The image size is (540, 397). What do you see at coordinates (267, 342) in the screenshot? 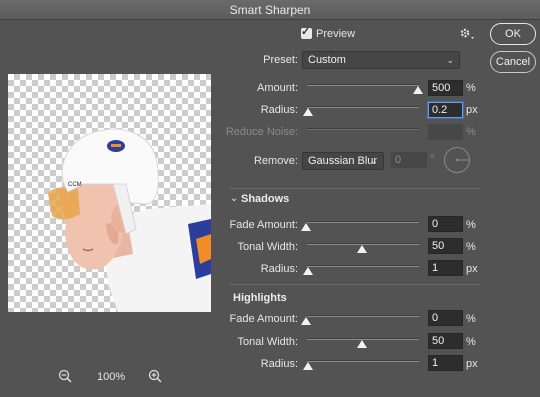
I see `highlights-tonal-width-label: Tonal Width:` at bounding box center [267, 342].